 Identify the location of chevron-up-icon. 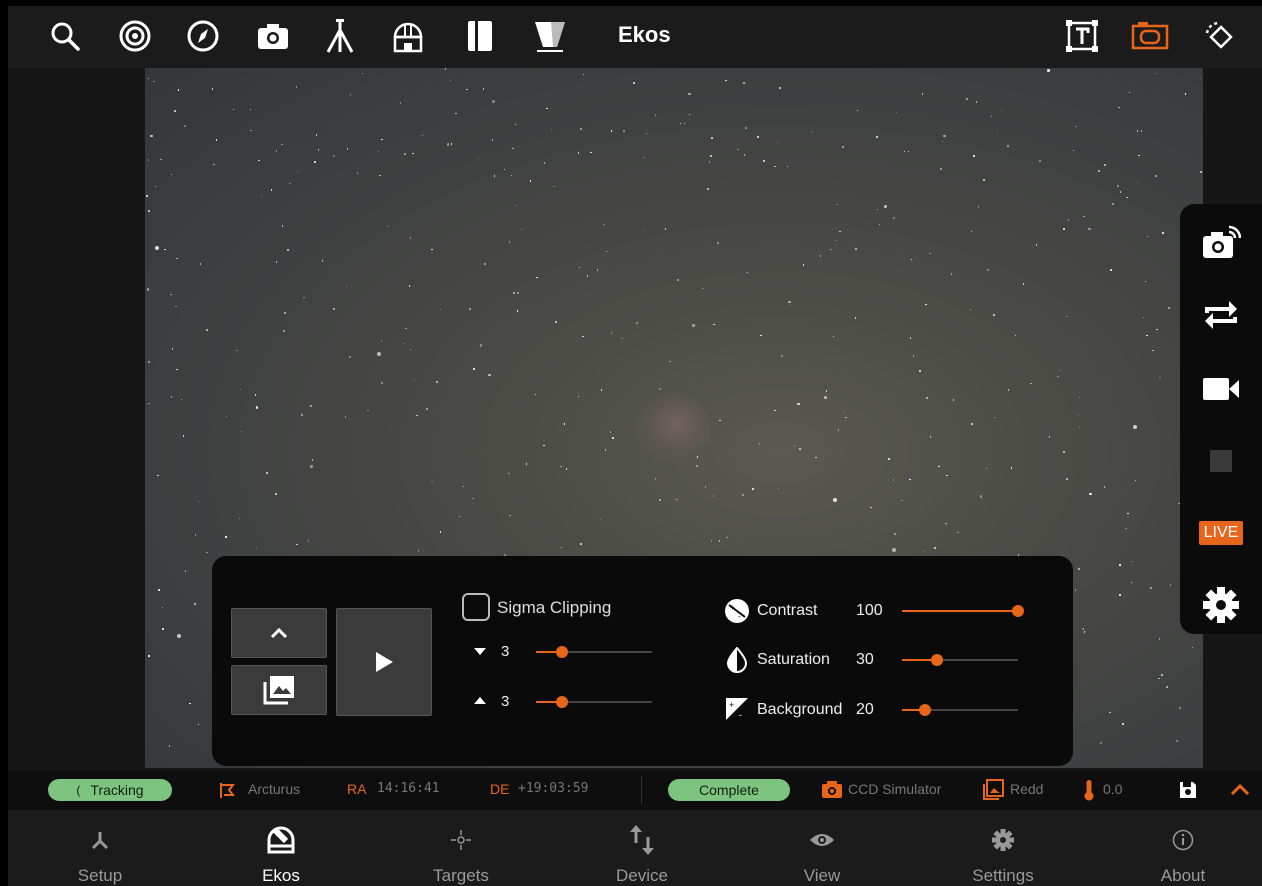
(1240, 789).